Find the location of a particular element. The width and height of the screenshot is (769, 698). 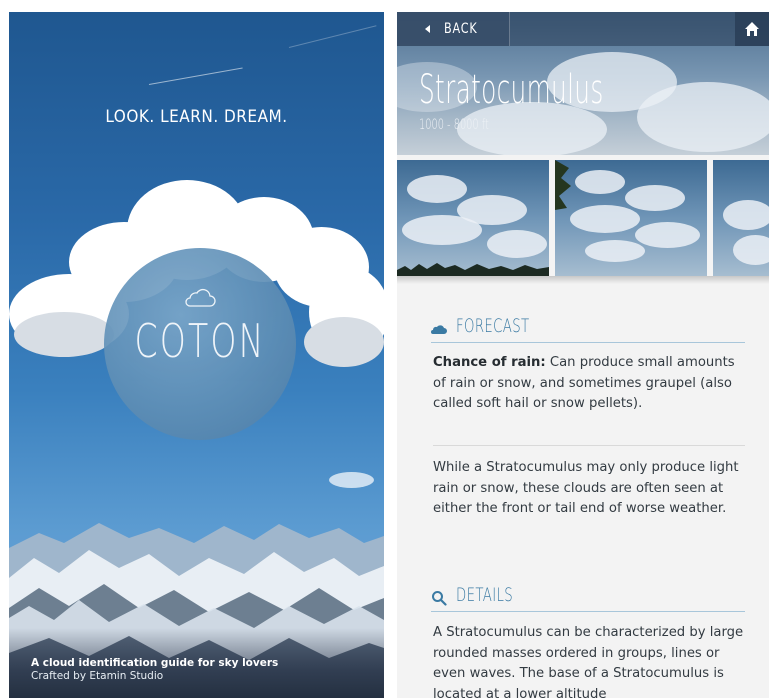

cloud-name-title: Stratocumulus is located at coordinates (511, 90).